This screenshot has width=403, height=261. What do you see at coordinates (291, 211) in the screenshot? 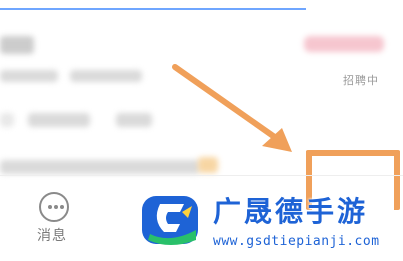
I see `site-name: 广晟德手游` at bounding box center [291, 211].